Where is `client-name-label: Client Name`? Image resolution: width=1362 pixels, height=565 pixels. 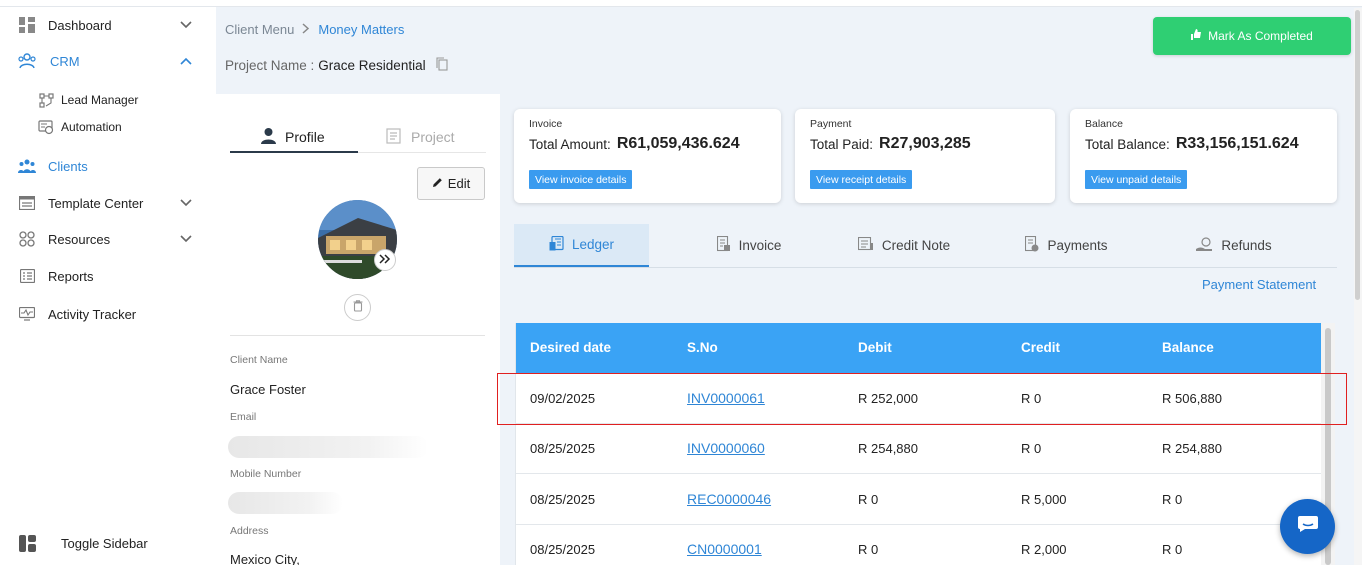
client-name-label: Client Name is located at coordinates (259, 360).